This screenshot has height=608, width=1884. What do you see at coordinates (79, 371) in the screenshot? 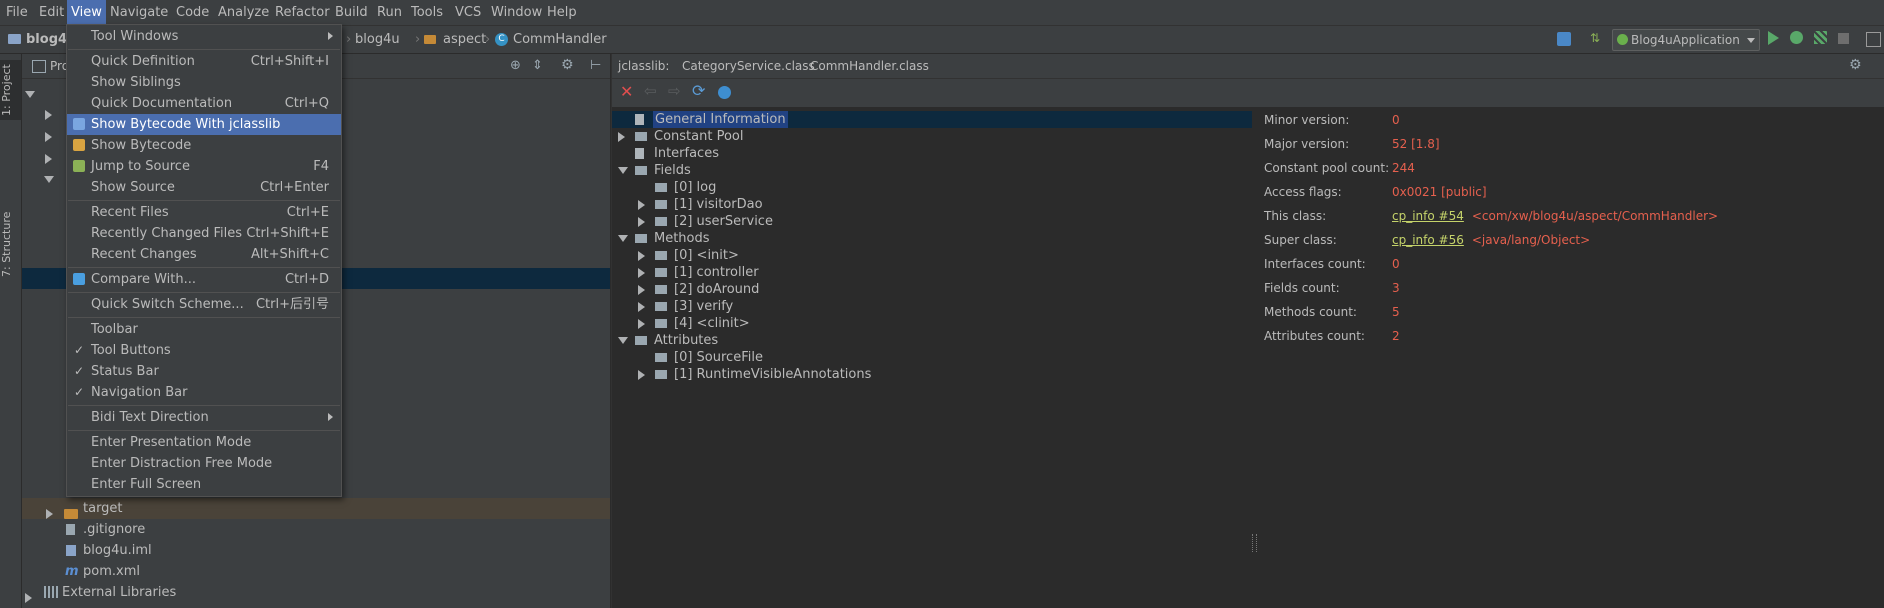
I see `check-icon: ✓` at bounding box center [79, 371].